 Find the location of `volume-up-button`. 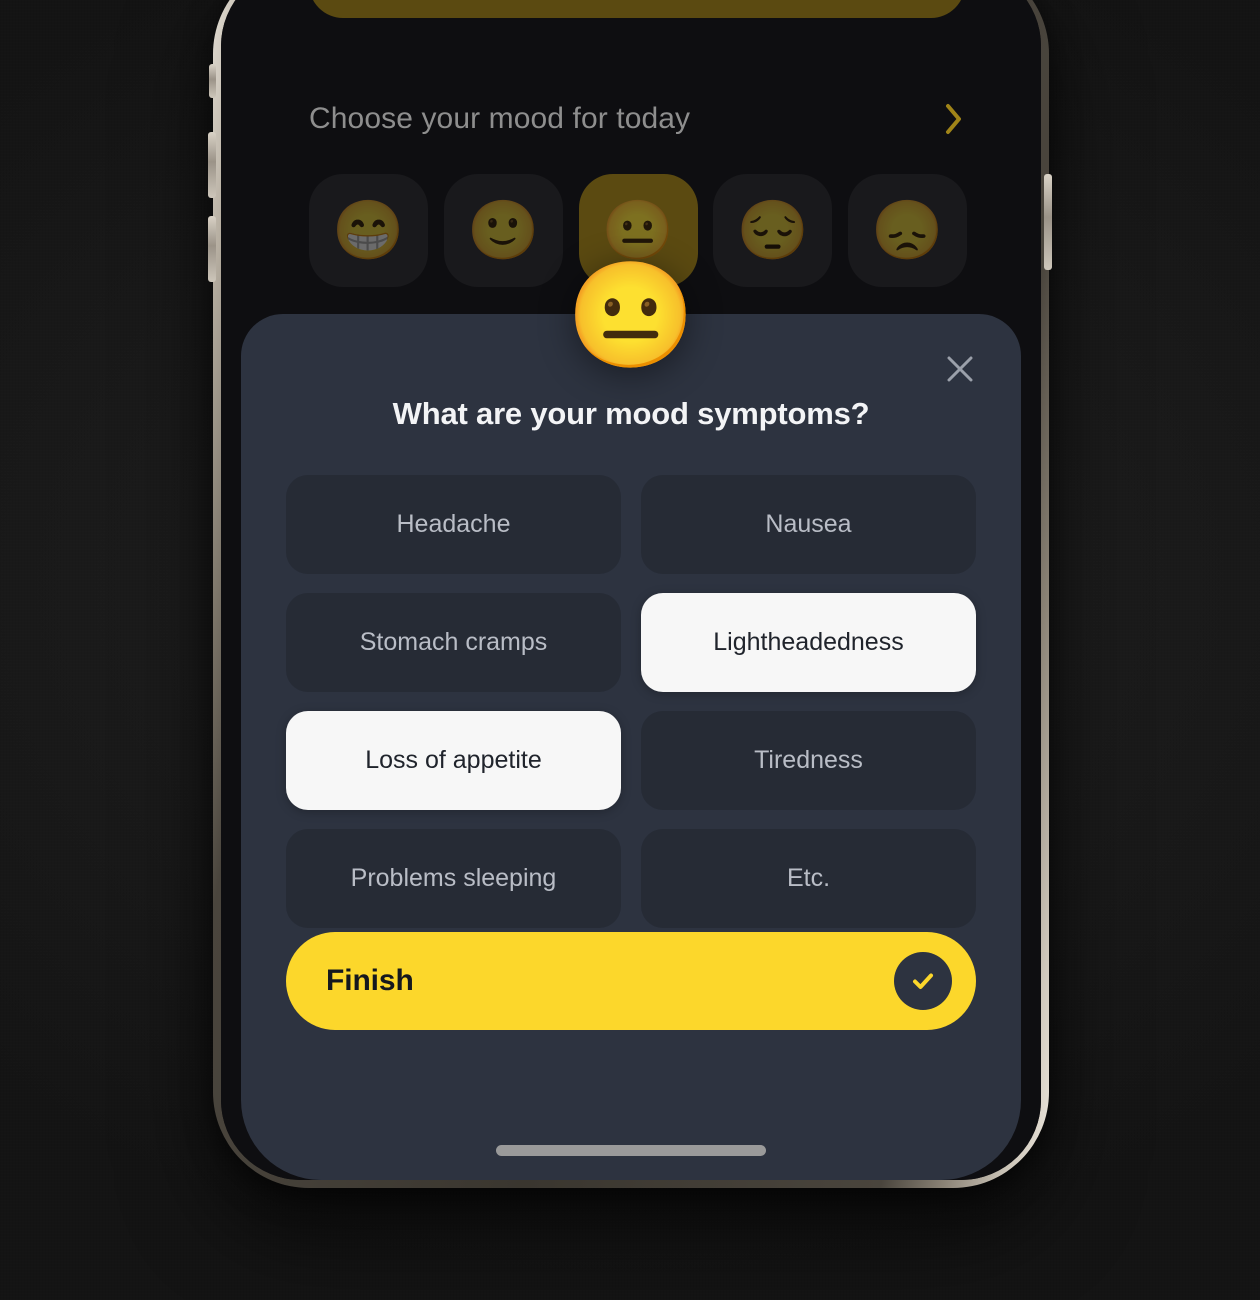

volume-up-button is located at coordinates (212, 165).